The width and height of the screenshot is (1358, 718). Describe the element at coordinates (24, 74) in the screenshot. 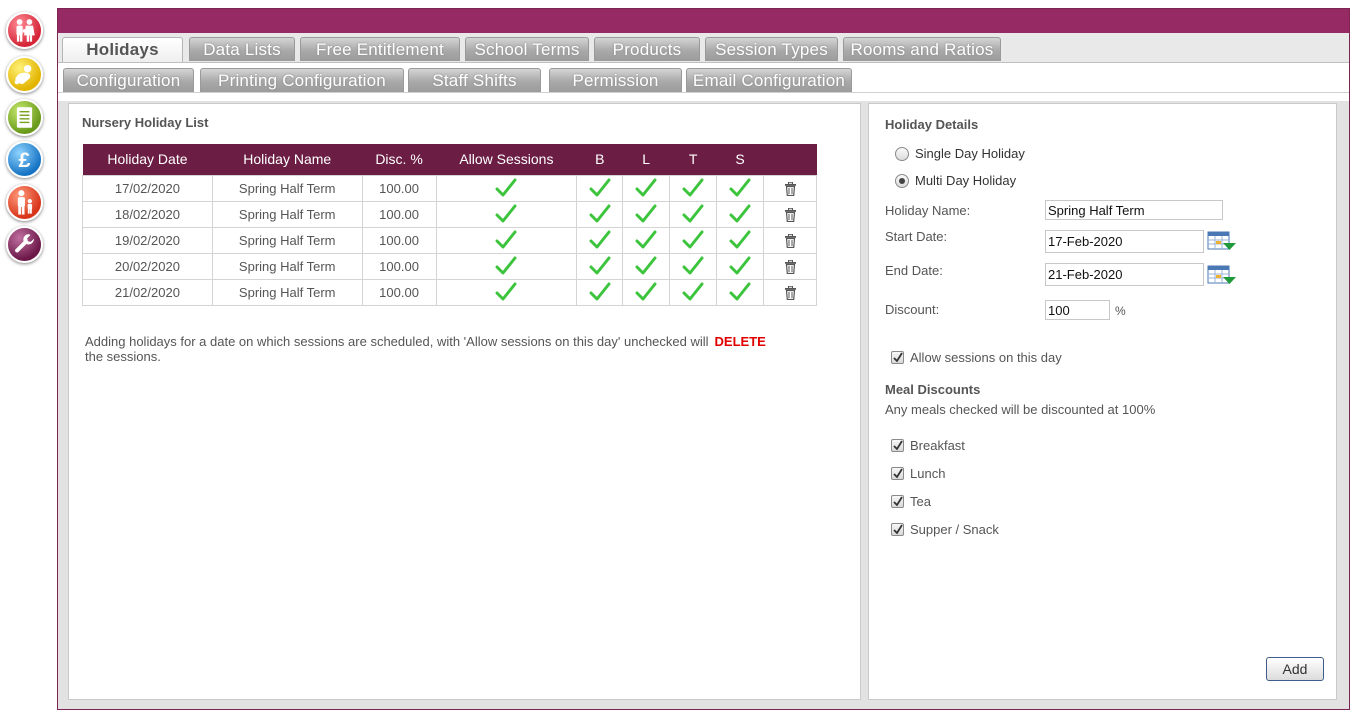

I see `child-icon` at that location.